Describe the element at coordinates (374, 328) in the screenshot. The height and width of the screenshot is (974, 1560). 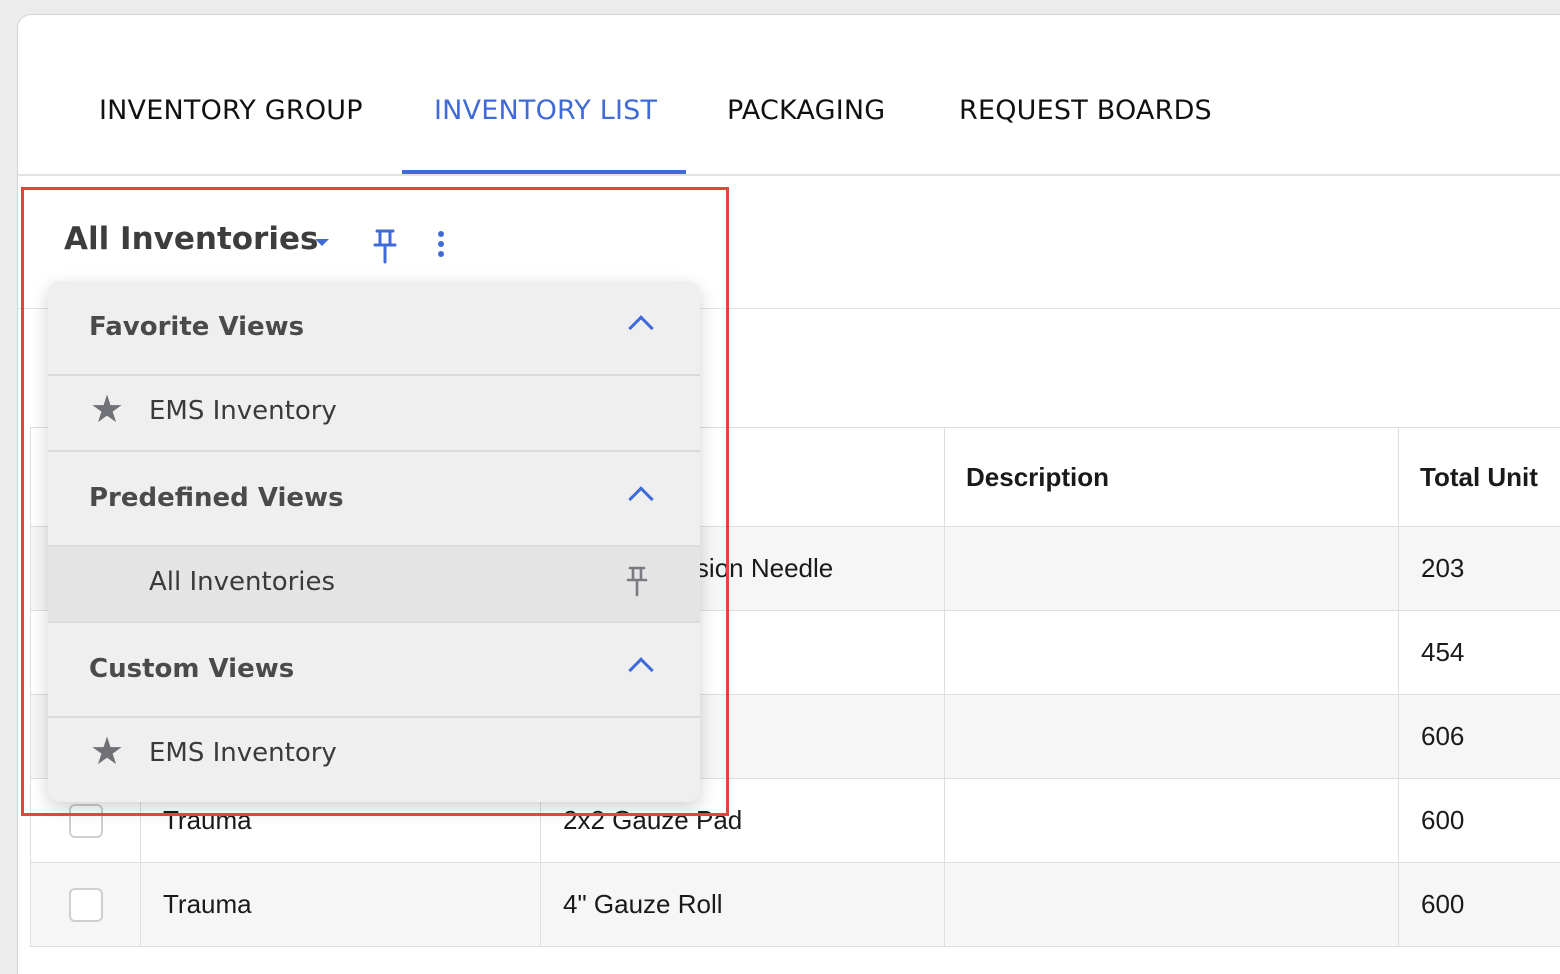
I see `favorite-views-header: Favorite Views` at that location.